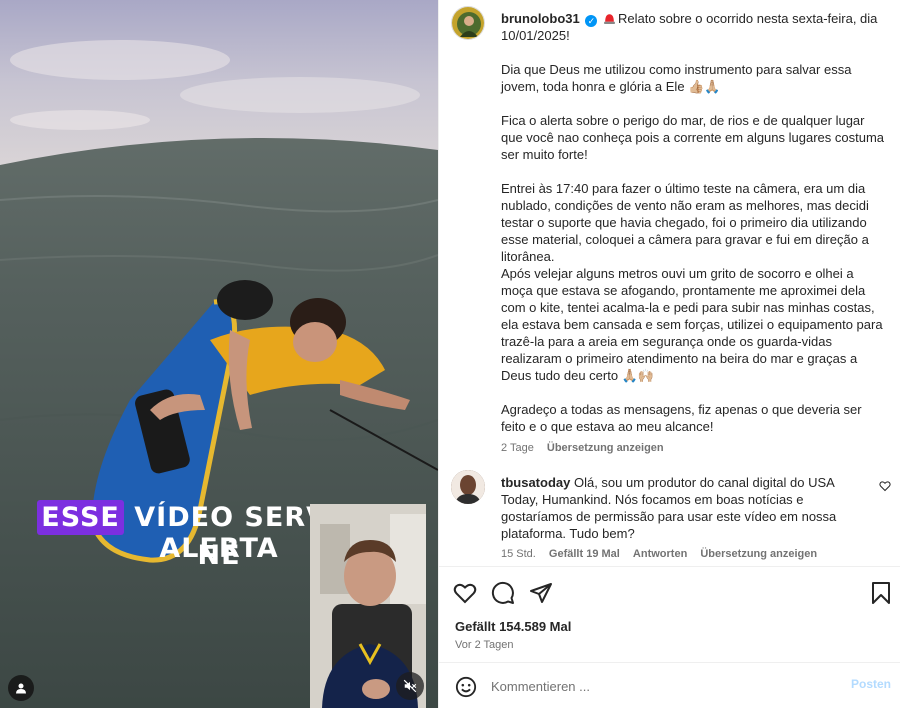 Image resolution: width=900 pixels, height=708 pixels. I want to click on comment-icon, so click(503, 593).